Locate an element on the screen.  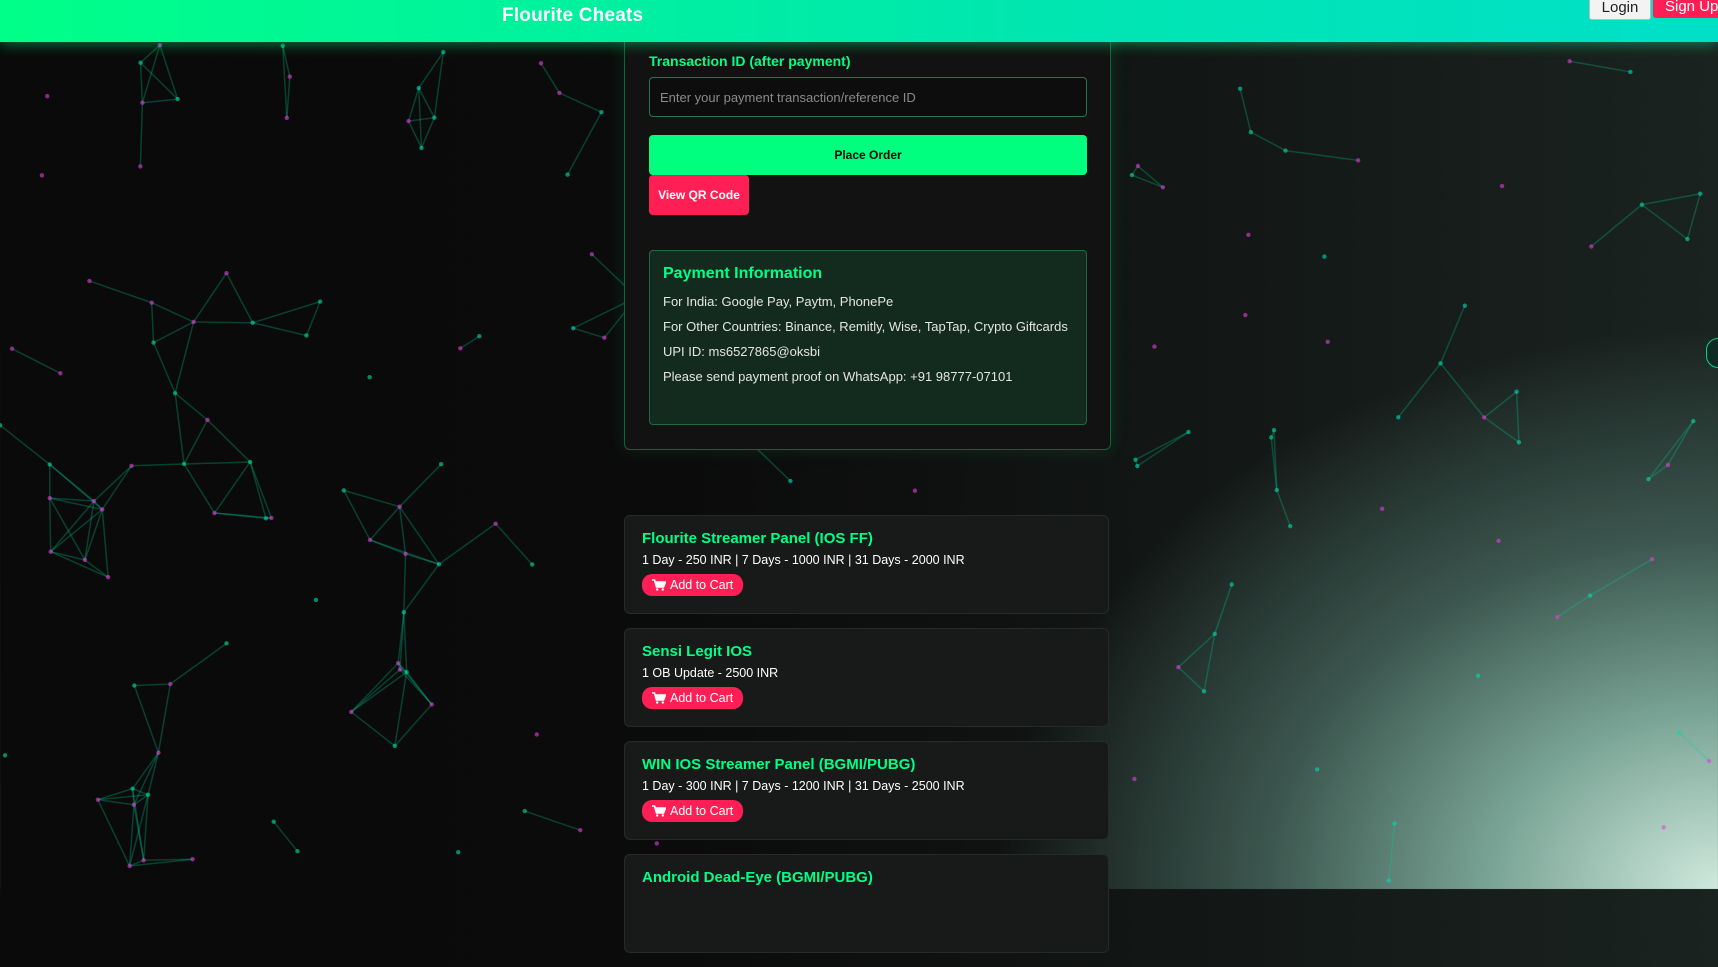
side-floating-tab is located at coordinates (1712, 353).